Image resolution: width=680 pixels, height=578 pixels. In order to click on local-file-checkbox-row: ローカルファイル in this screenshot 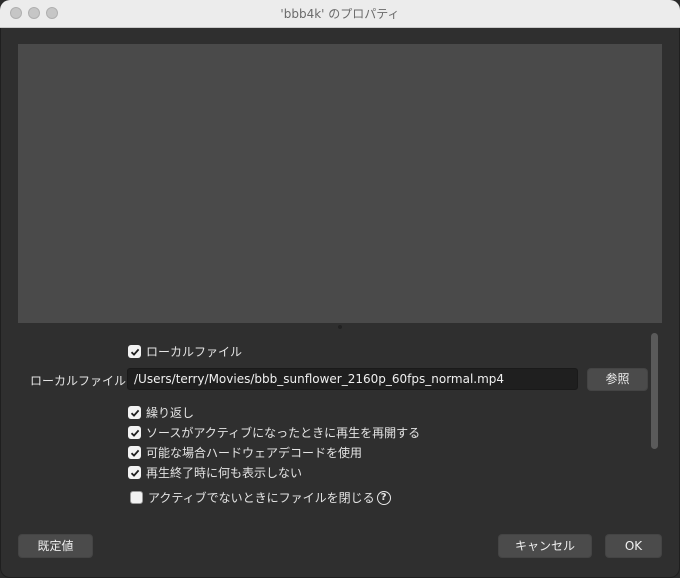, I will do `click(185, 351)`.